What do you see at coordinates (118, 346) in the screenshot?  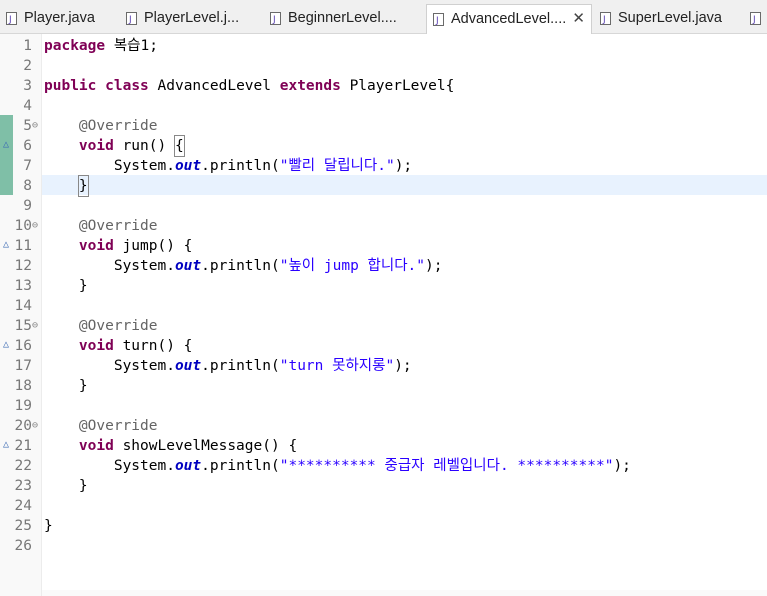 I see `code-text: void turn() {` at bounding box center [118, 346].